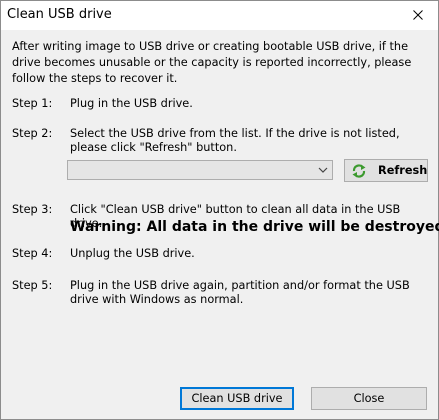 This screenshot has height=420, width=439. What do you see at coordinates (369, 398) in the screenshot?
I see `close-button: Close` at bounding box center [369, 398].